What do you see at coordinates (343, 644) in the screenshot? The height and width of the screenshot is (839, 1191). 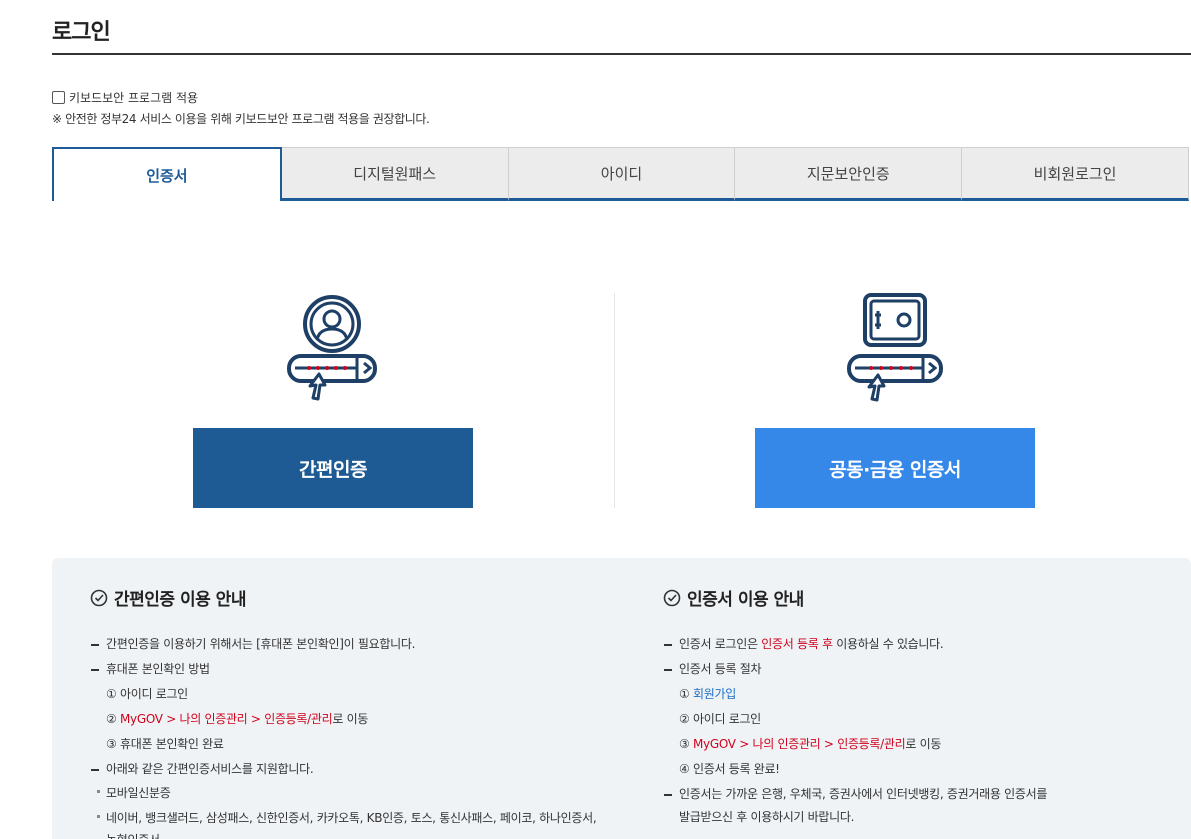 I see `list-item: 간편인증을 이용하기 위해서는 [휴대폰 본인확인]이 필요합니다.` at bounding box center [343, 644].